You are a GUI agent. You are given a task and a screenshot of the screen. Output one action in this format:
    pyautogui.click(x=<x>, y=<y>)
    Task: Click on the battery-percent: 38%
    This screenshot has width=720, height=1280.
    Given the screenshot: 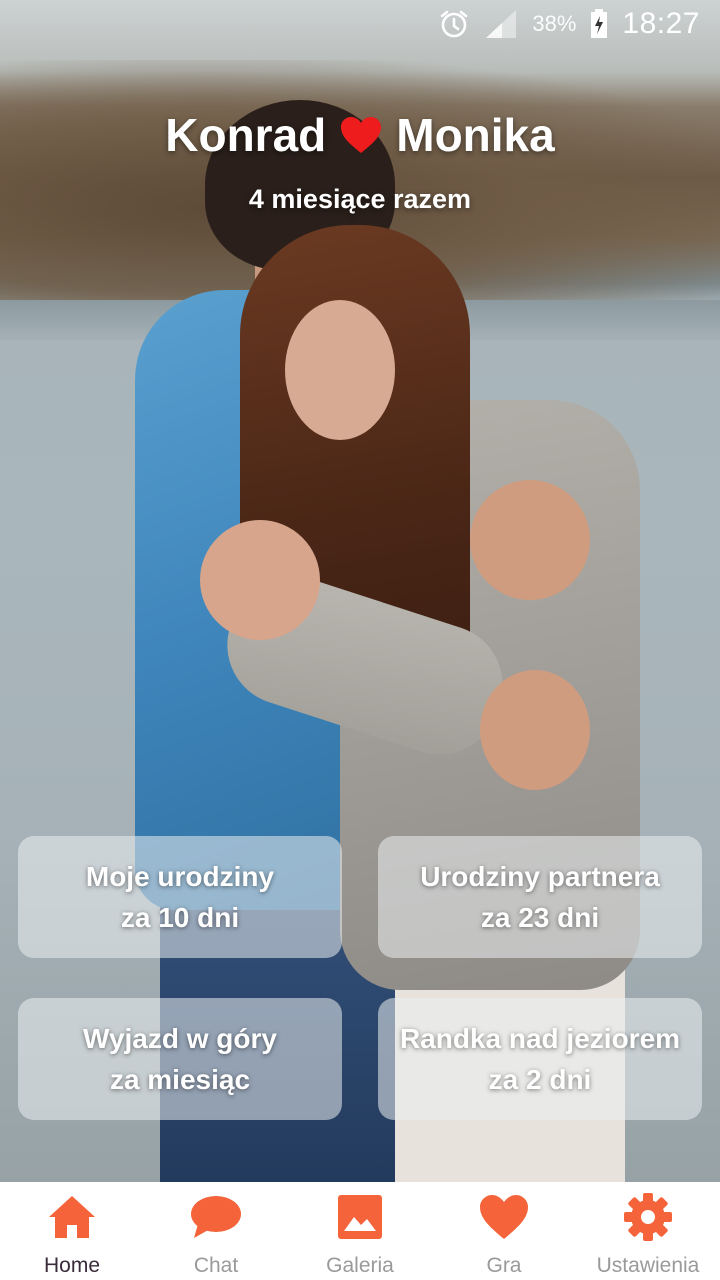 What is the action you would take?
    pyautogui.click(x=554, y=23)
    